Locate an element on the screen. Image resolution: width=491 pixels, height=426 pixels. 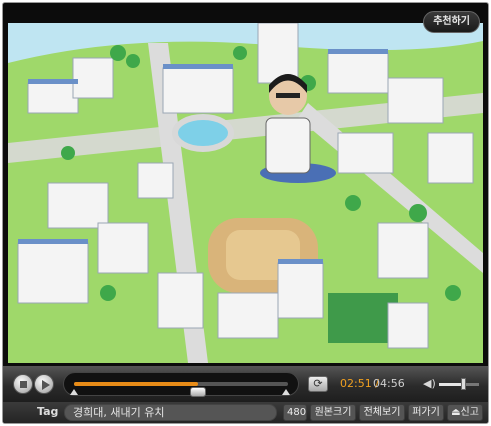
volume-slider is located at coordinates (459, 384).